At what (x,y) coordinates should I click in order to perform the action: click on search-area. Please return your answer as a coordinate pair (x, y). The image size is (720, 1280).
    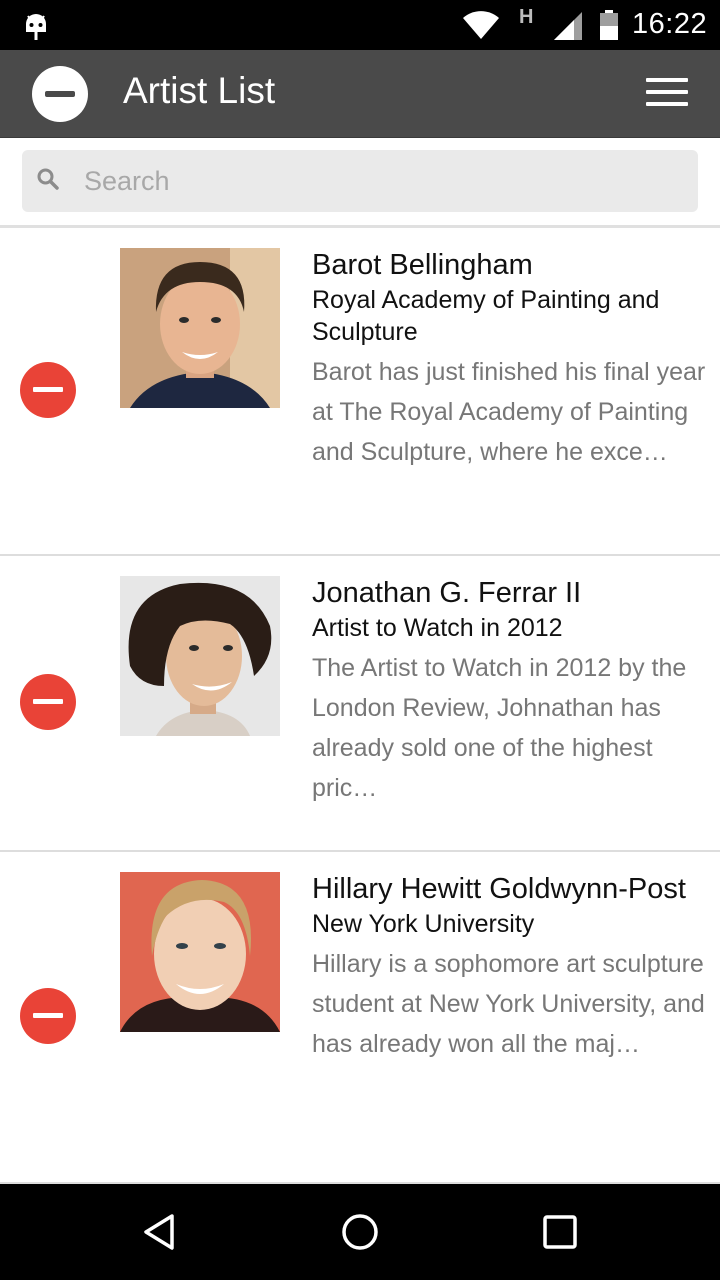
    Looking at the image, I should click on (360, 183).